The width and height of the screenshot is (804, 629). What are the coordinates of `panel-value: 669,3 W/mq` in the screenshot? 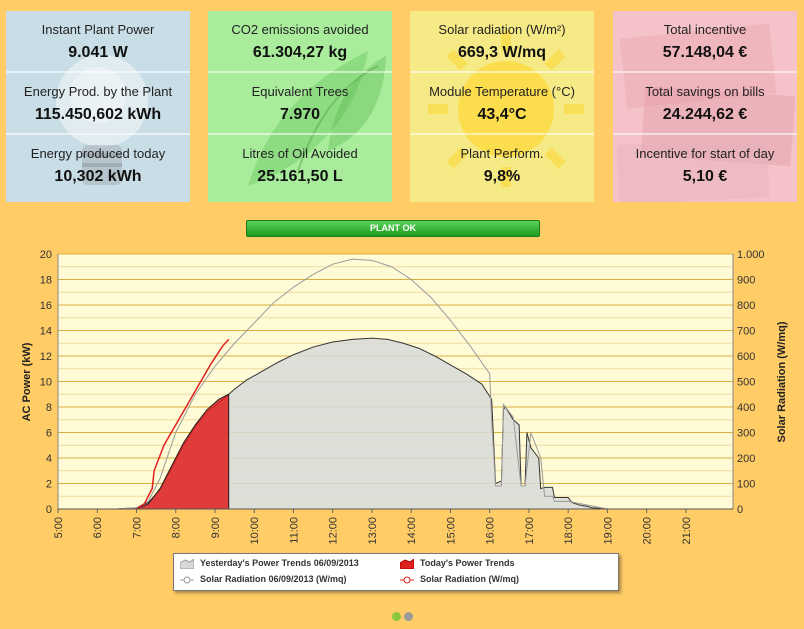 It's located at (502, 52).